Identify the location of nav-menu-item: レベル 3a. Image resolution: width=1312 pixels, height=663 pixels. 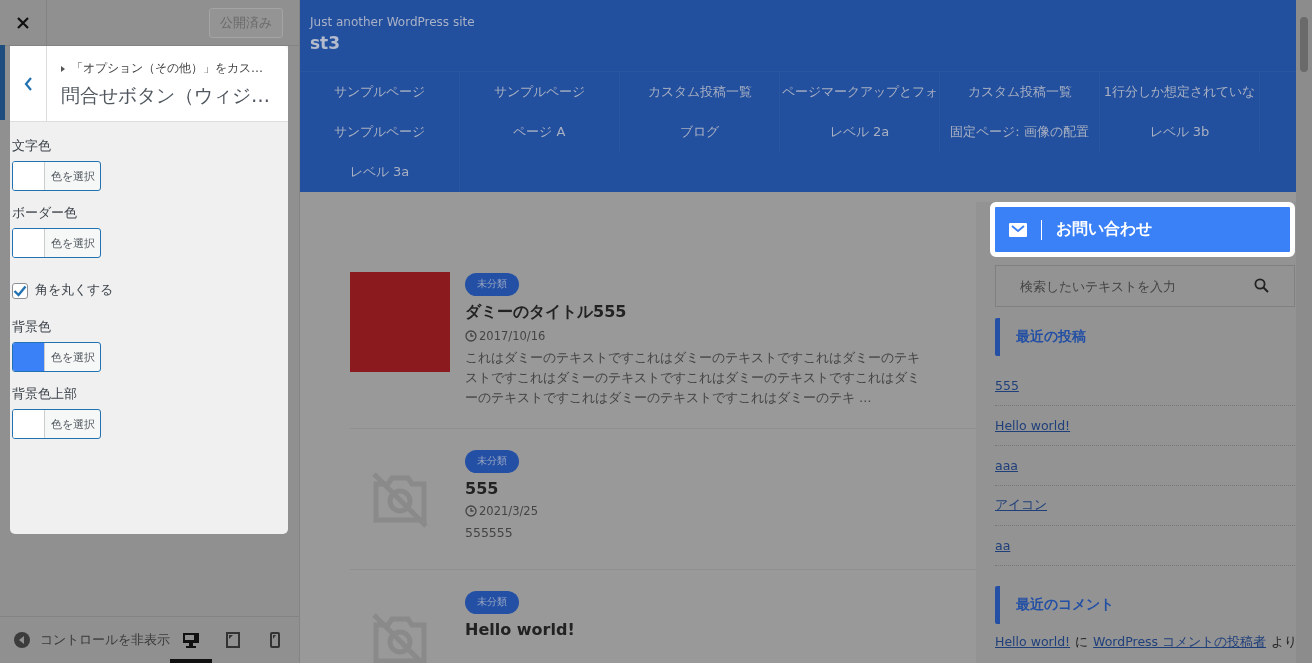
(380, 172).